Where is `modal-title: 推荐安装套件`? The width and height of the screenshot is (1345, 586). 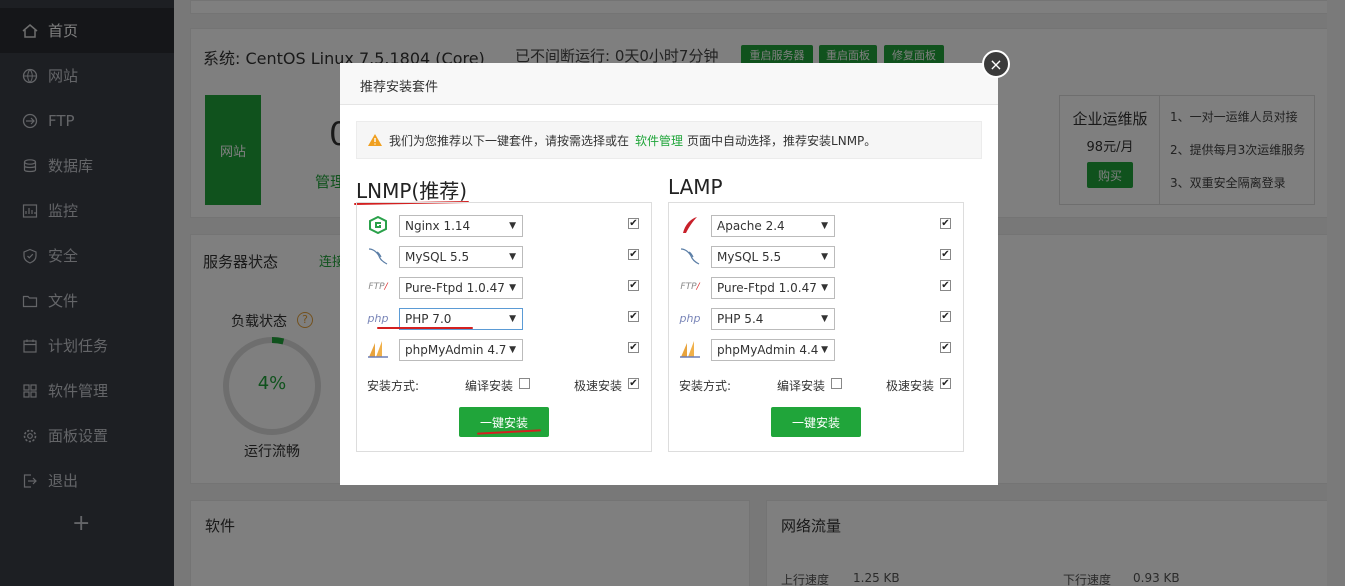
modal-title: 推荐安装套件 is located at coordinates (399, 87).